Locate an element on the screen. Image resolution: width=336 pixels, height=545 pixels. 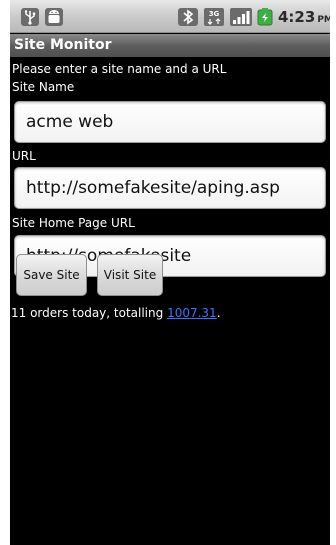
orders-summary: 11 orders today, totalling 1007.31. is located at coordinates (116, 313).